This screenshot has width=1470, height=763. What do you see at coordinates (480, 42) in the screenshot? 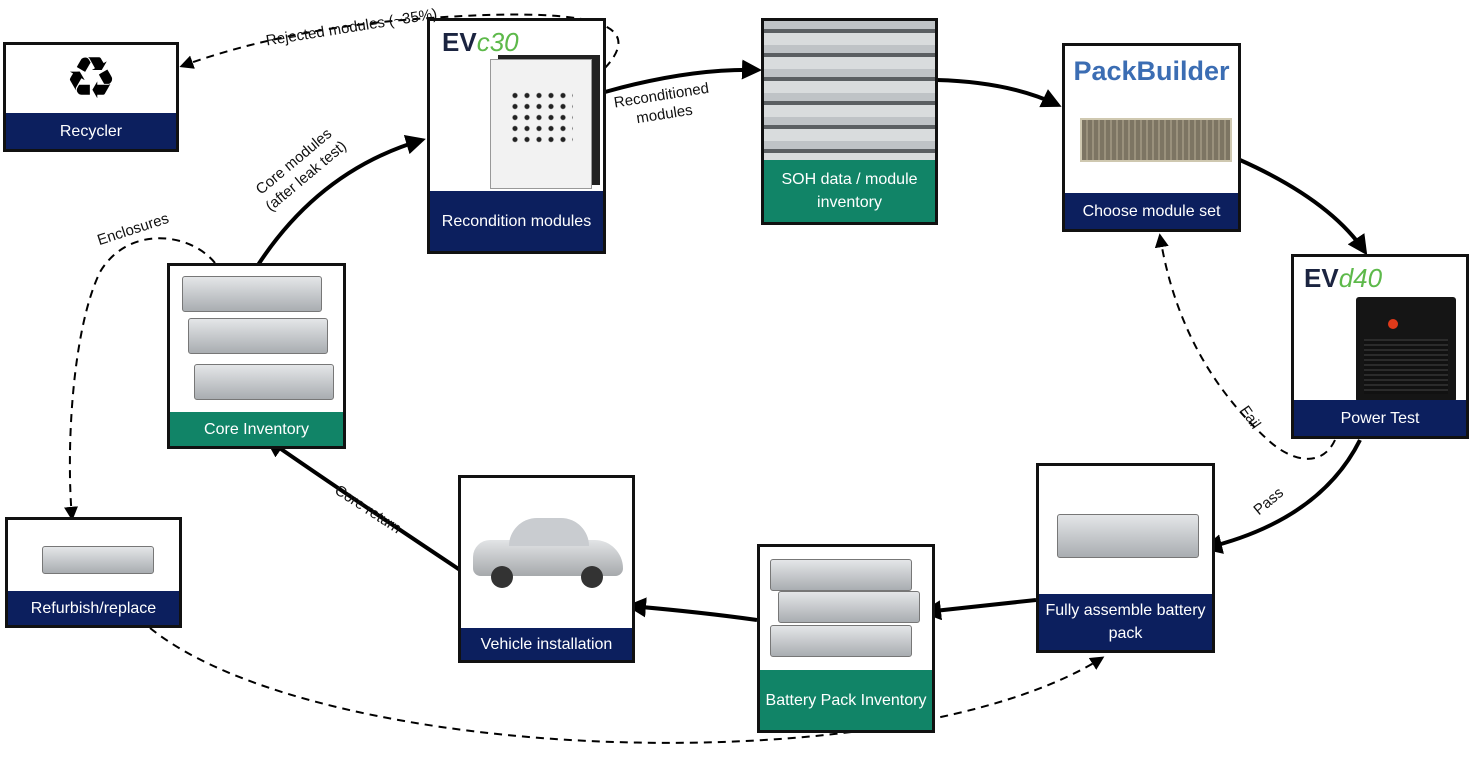
I see `evc30-logo: EVc30` at bounding box center [480, 42].